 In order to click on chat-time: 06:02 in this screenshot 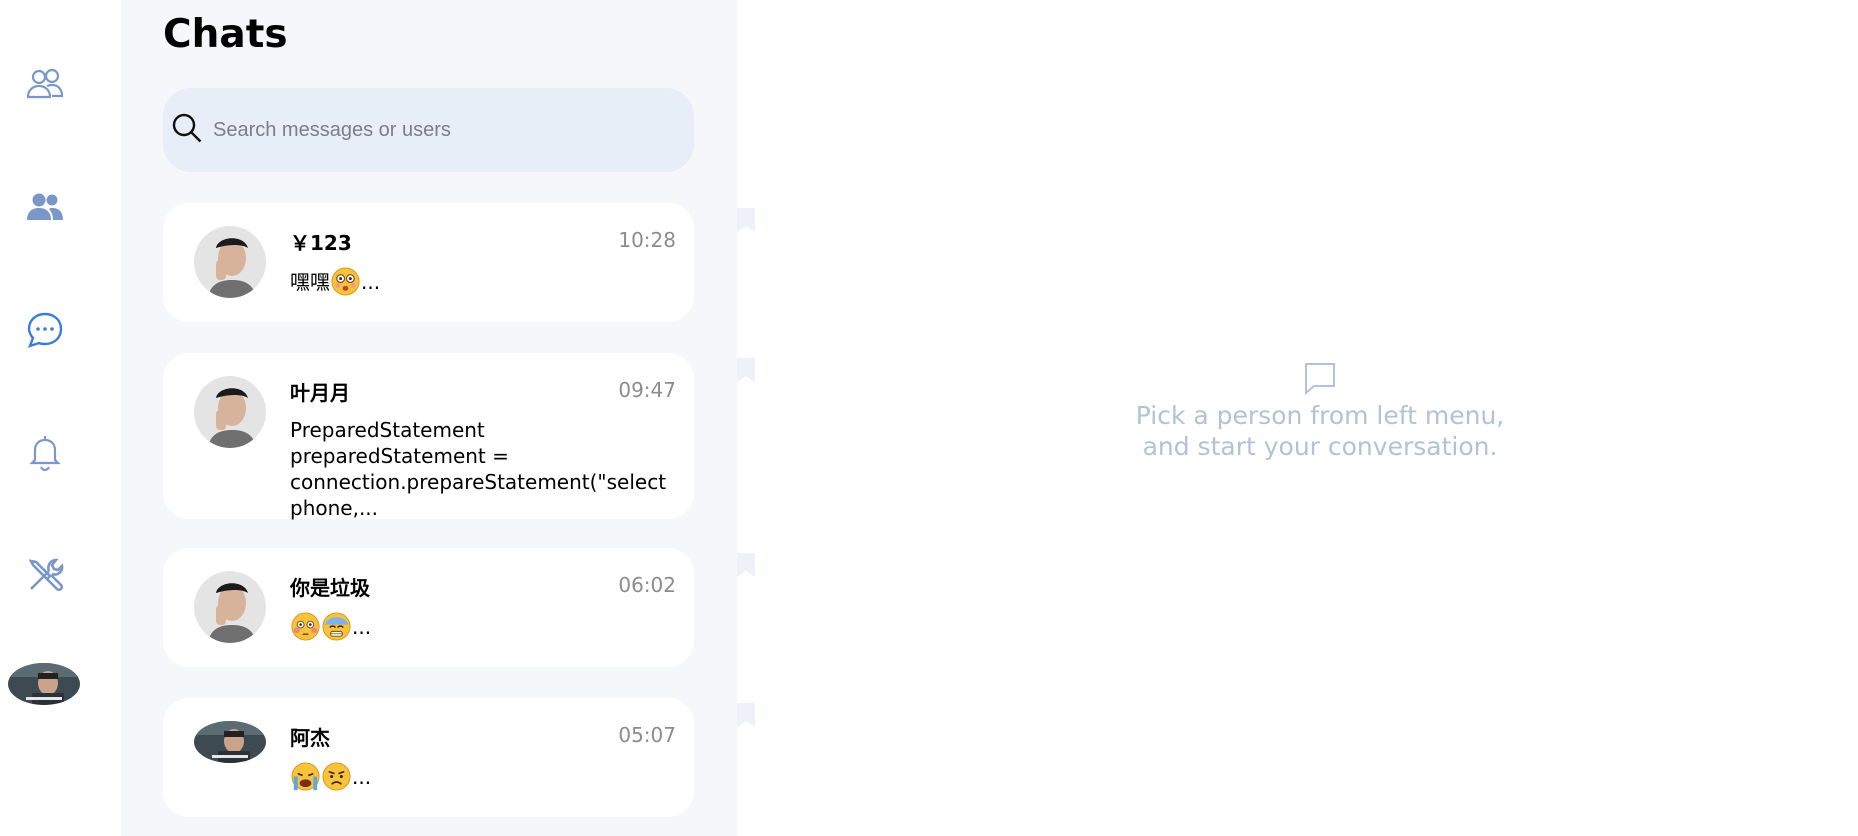, I will do `click(647, 585)`.